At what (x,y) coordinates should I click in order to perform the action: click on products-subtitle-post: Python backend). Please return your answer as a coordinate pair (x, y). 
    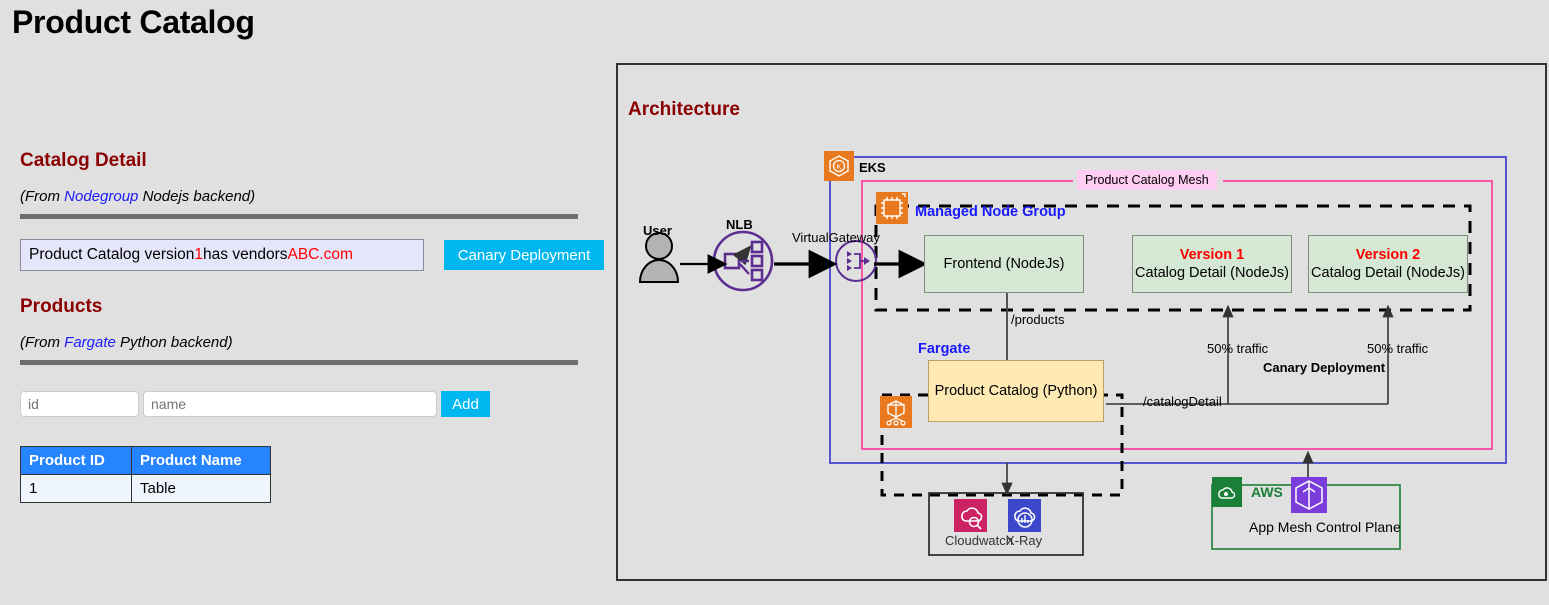
    Looking at the image, I should click on (174, 342).